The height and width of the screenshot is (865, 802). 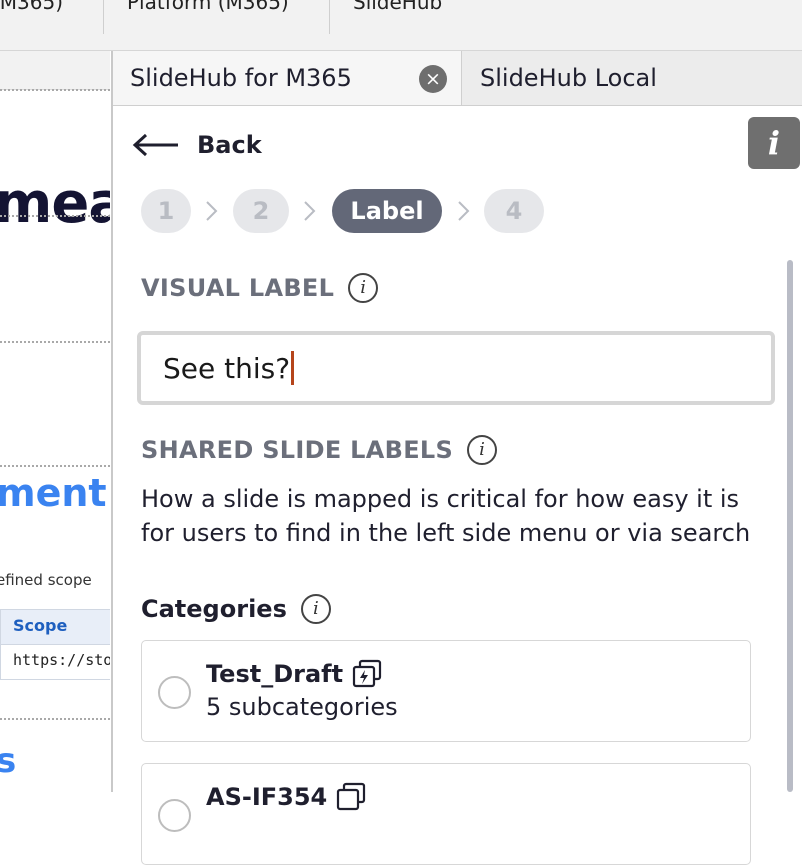 I want to click on table-row: https://sto, so click(x=55, y=662).